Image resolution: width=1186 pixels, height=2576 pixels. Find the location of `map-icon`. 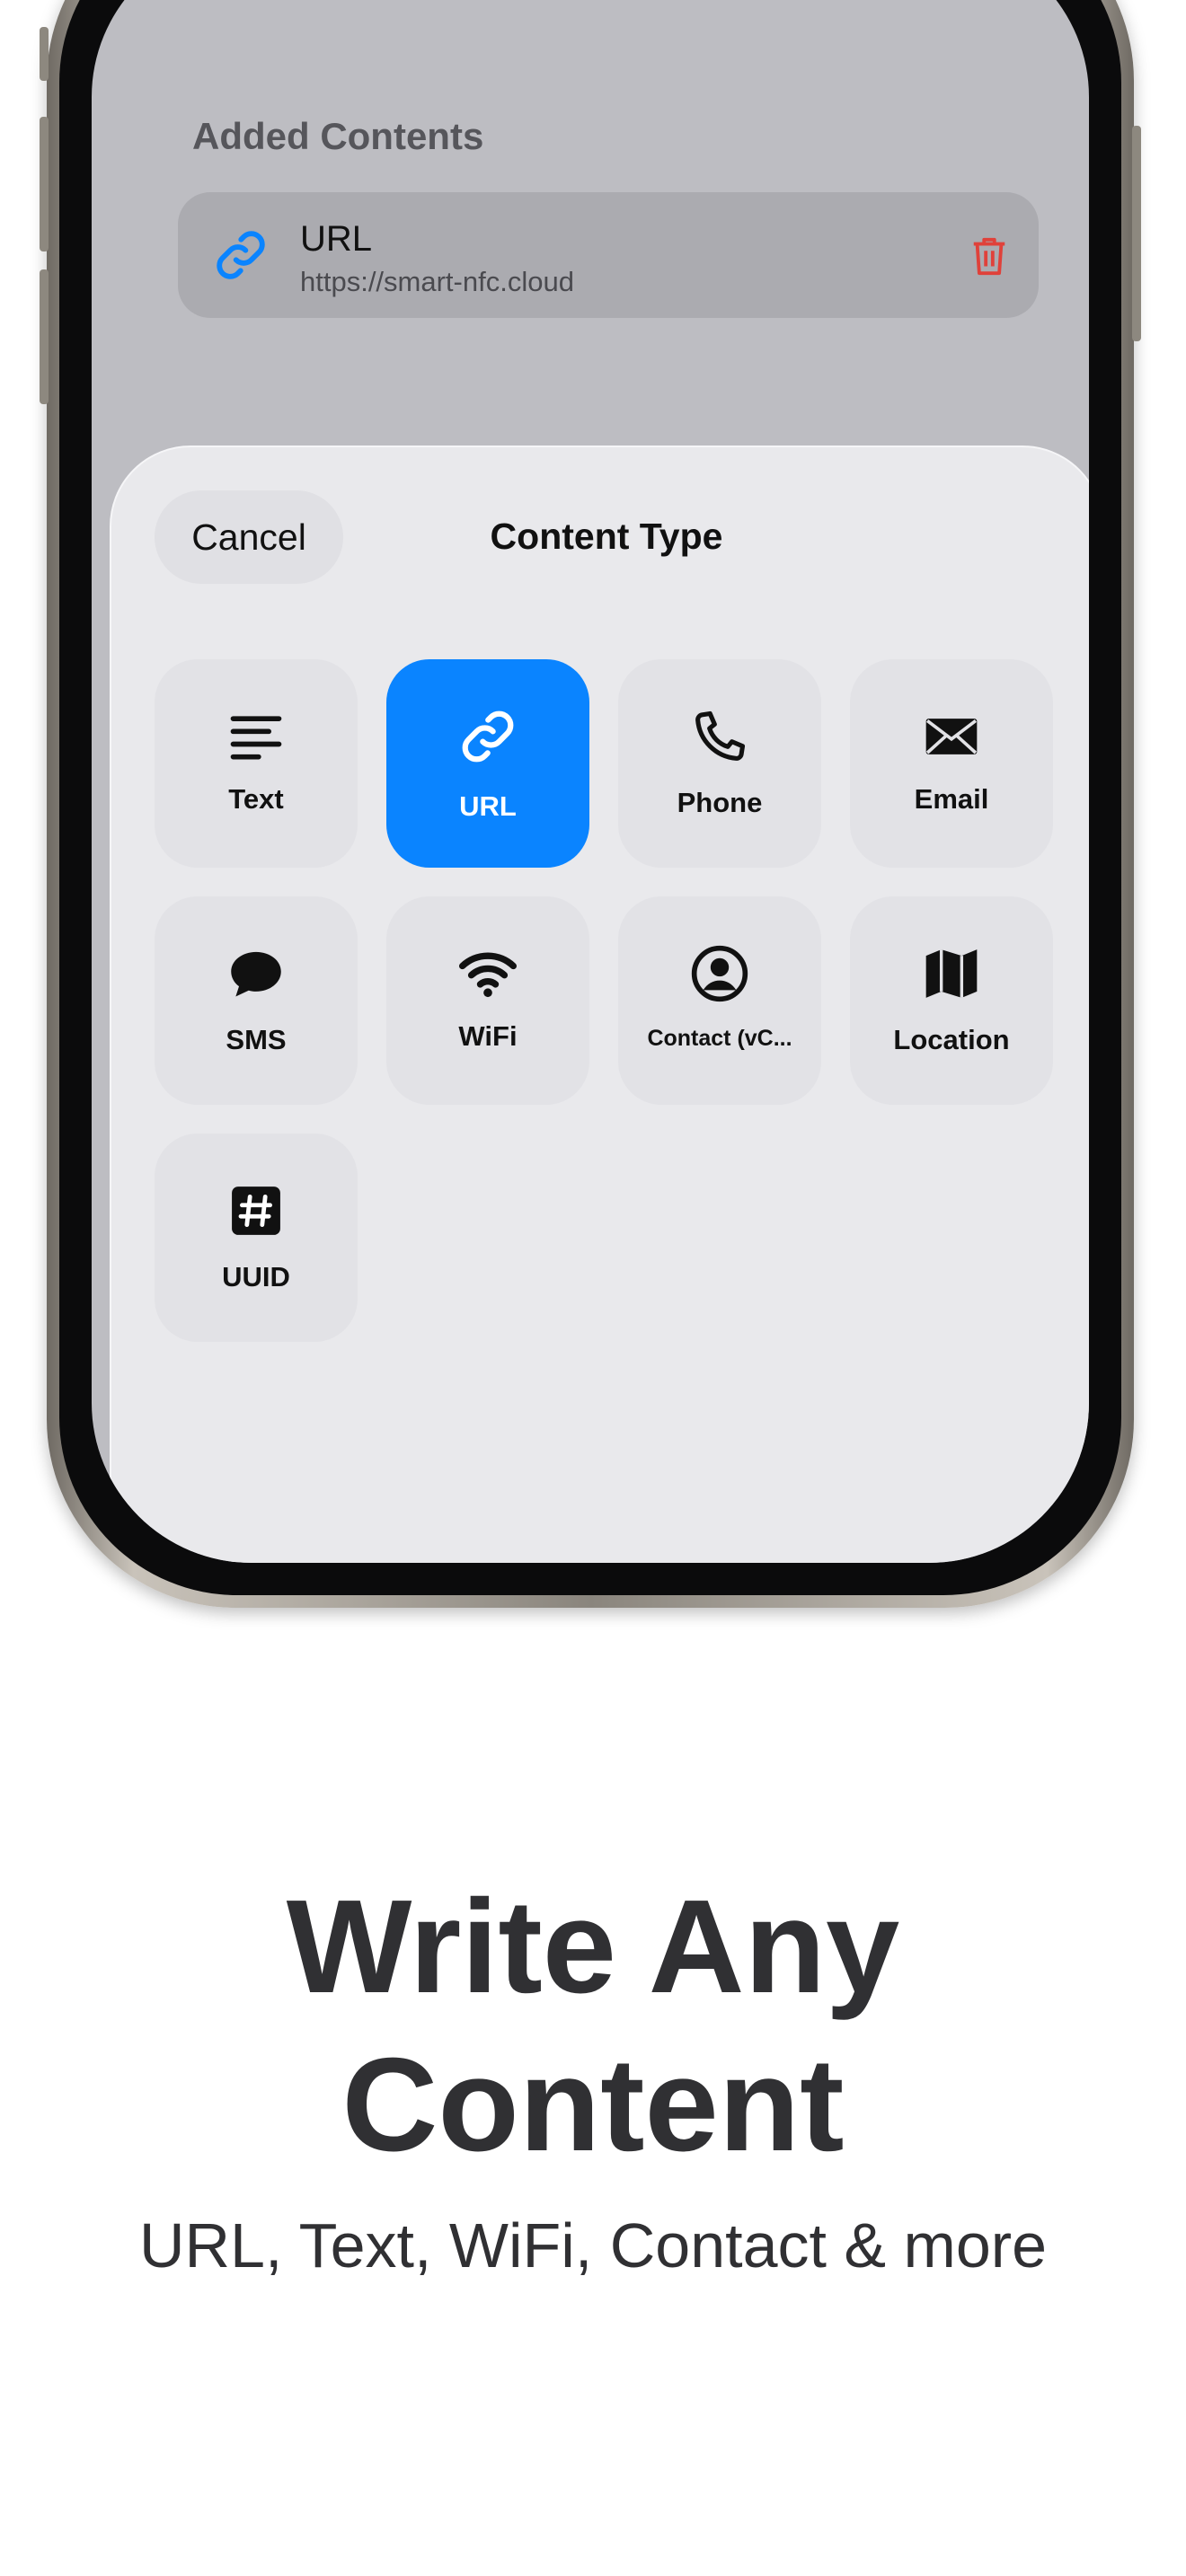

map-icon is located at coordinates (951, 973).